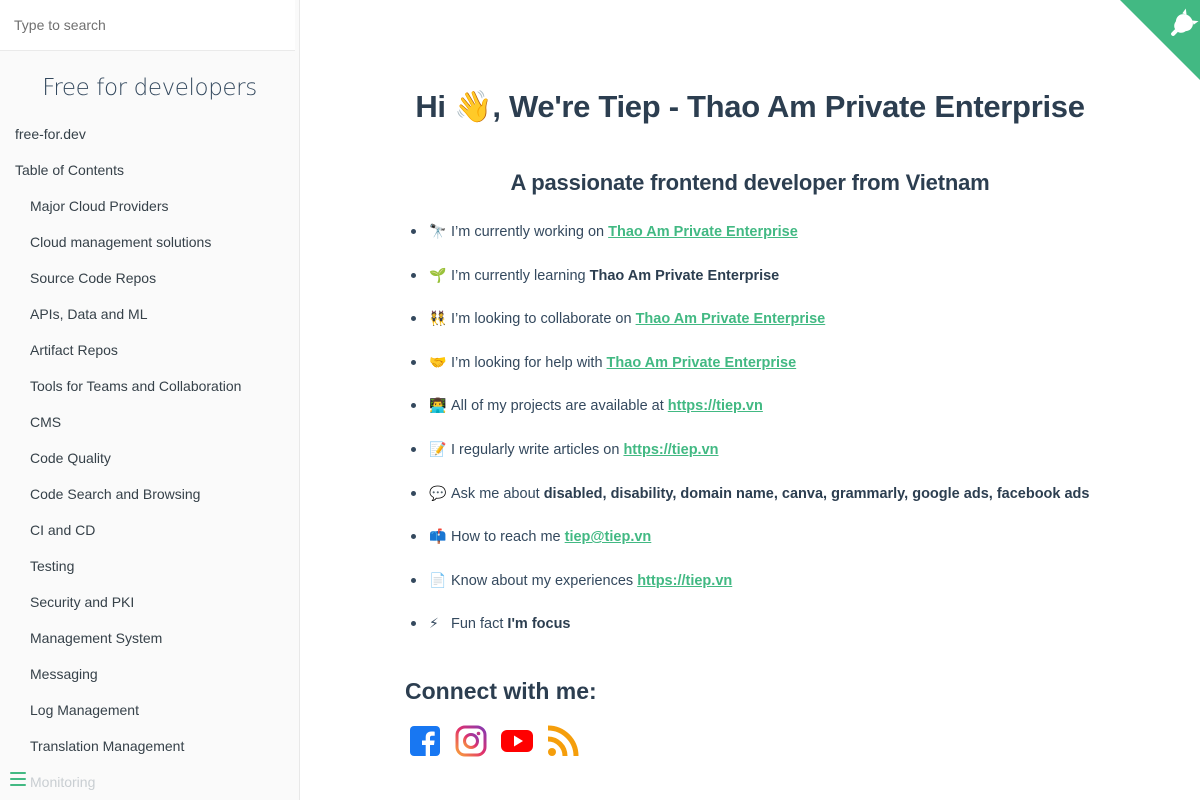 Image resolution: width=1200 pixels, height=800 pixels. Describe the element at coordinates (425, 741) in the screenshot. I see `facebook-icon` at that location.